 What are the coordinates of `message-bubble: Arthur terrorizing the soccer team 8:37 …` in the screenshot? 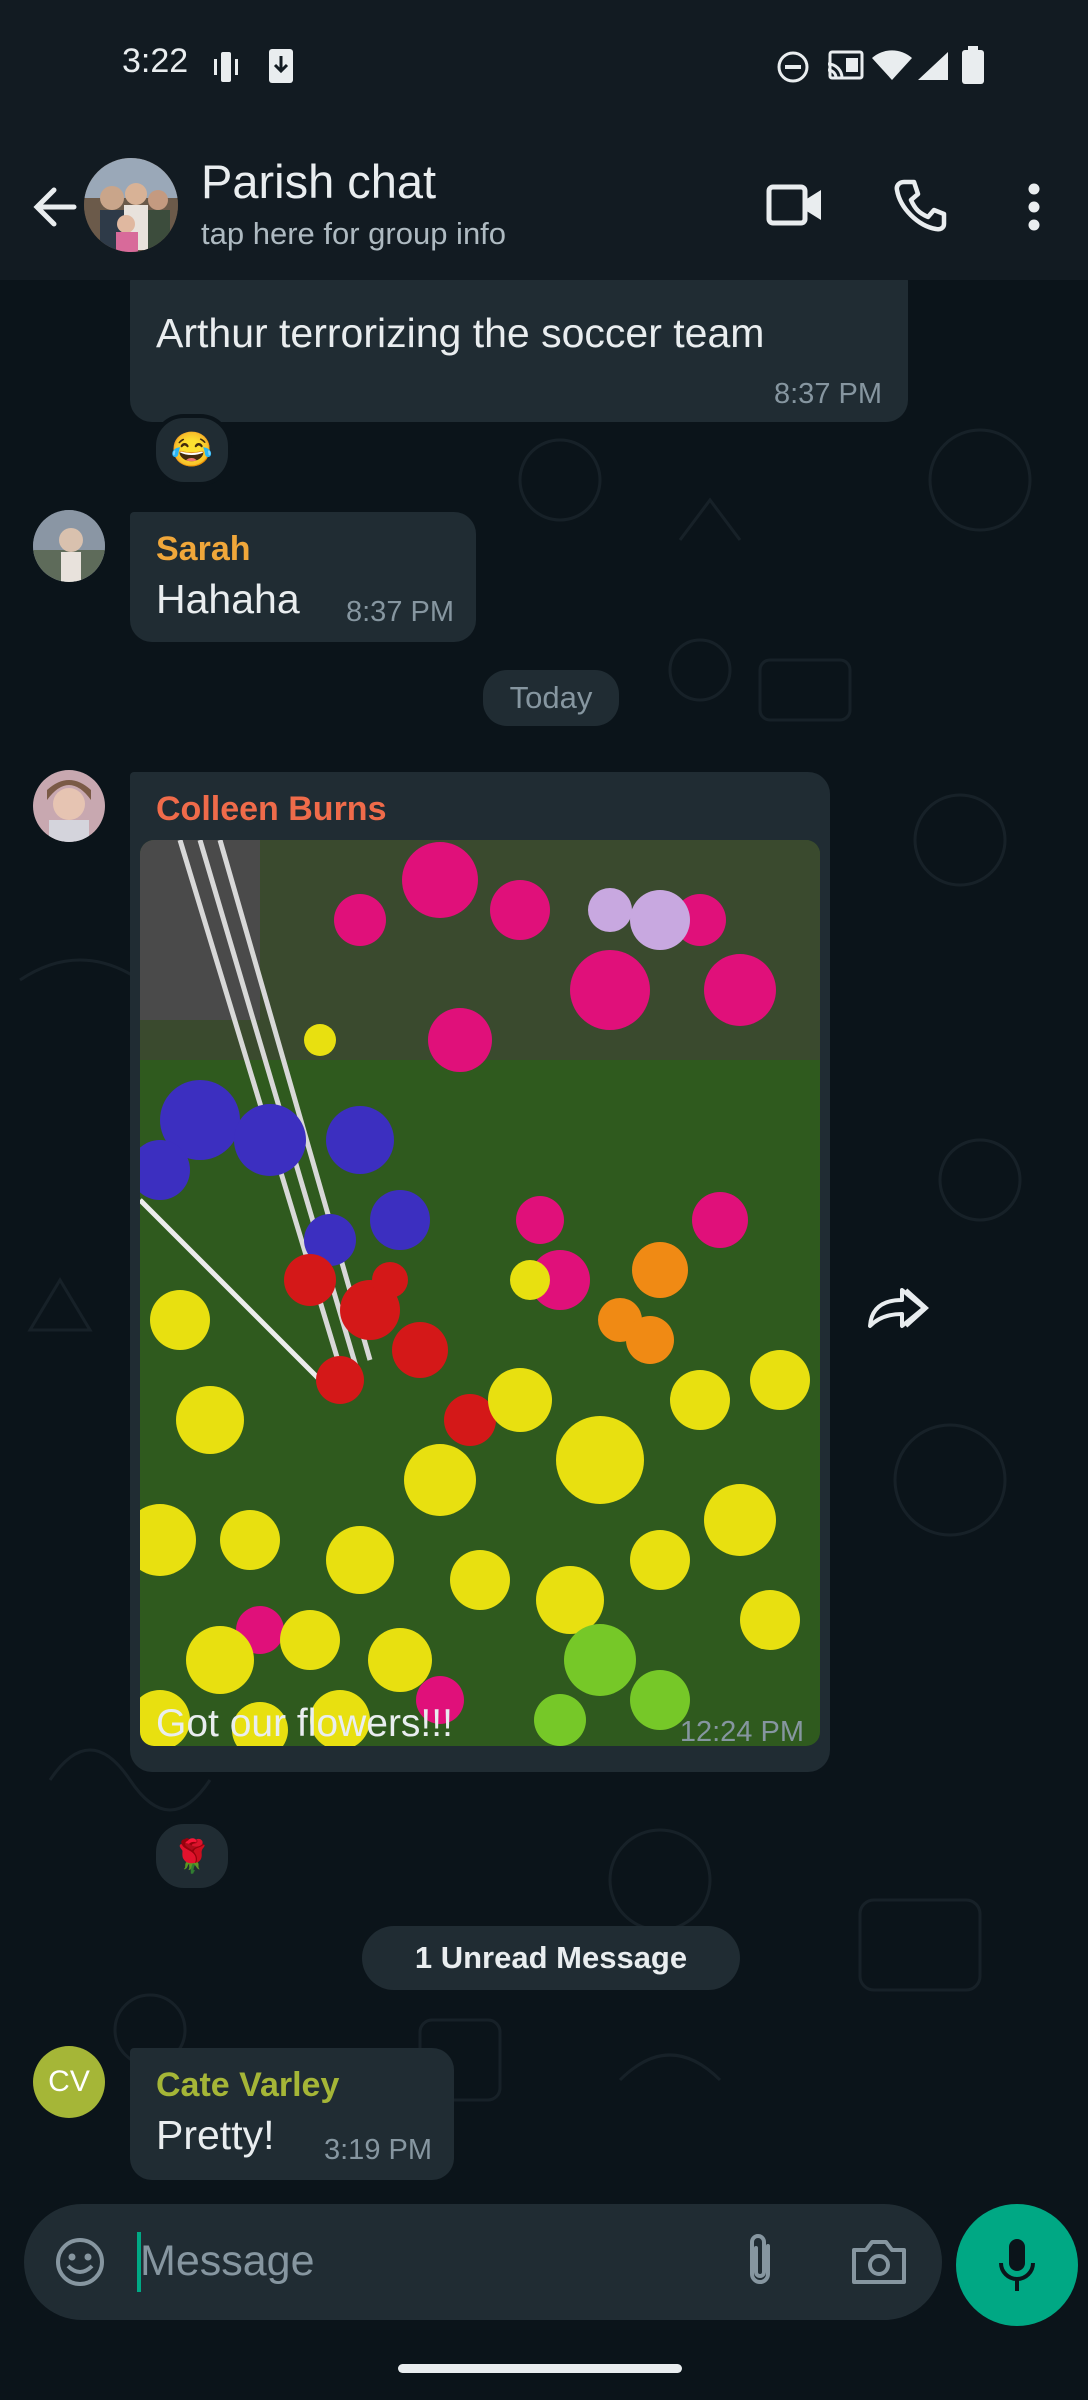 It's located at (519, 351).